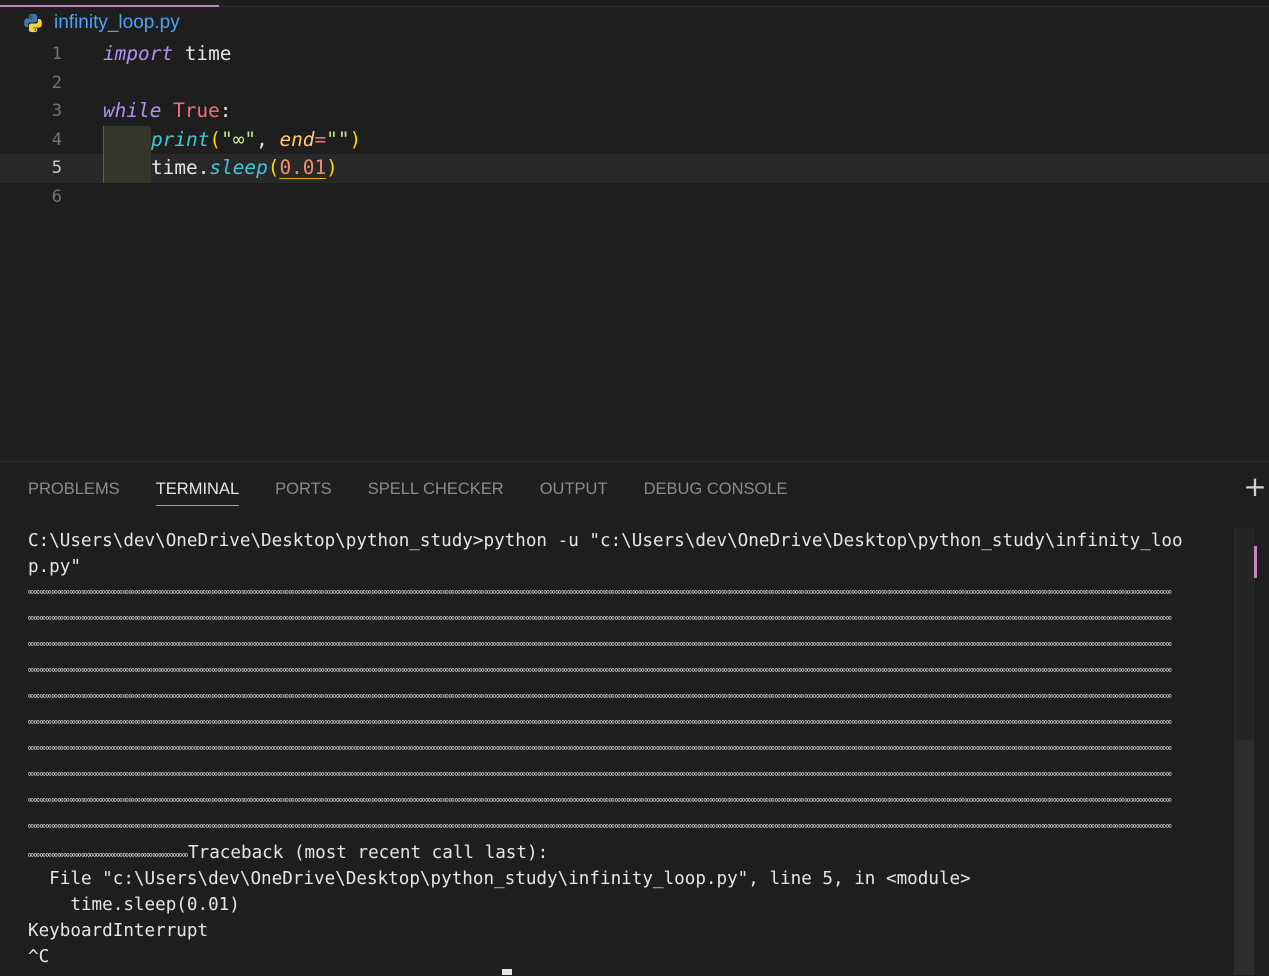 This screenshot has height=976, width=1269. What do you see at coordinates (634, 168) in the screenshot?
I see `code-line-active: 5 time.sleep(0.01)` at bounding box center [634, 168].